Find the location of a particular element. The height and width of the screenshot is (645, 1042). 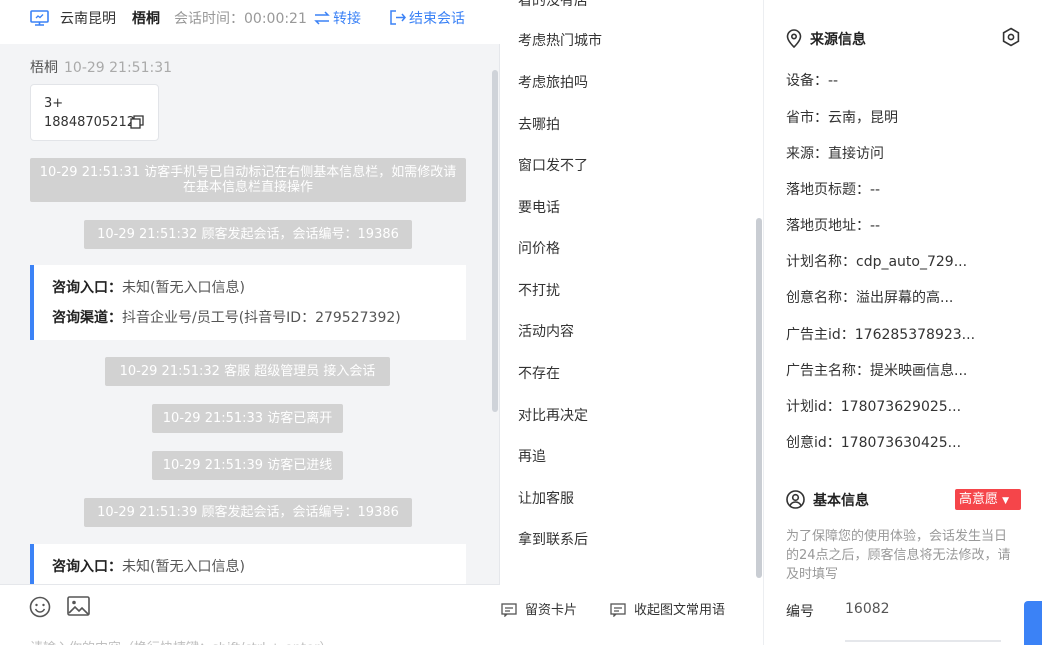

id-value: 16082 is located at coordinates (867, 609).